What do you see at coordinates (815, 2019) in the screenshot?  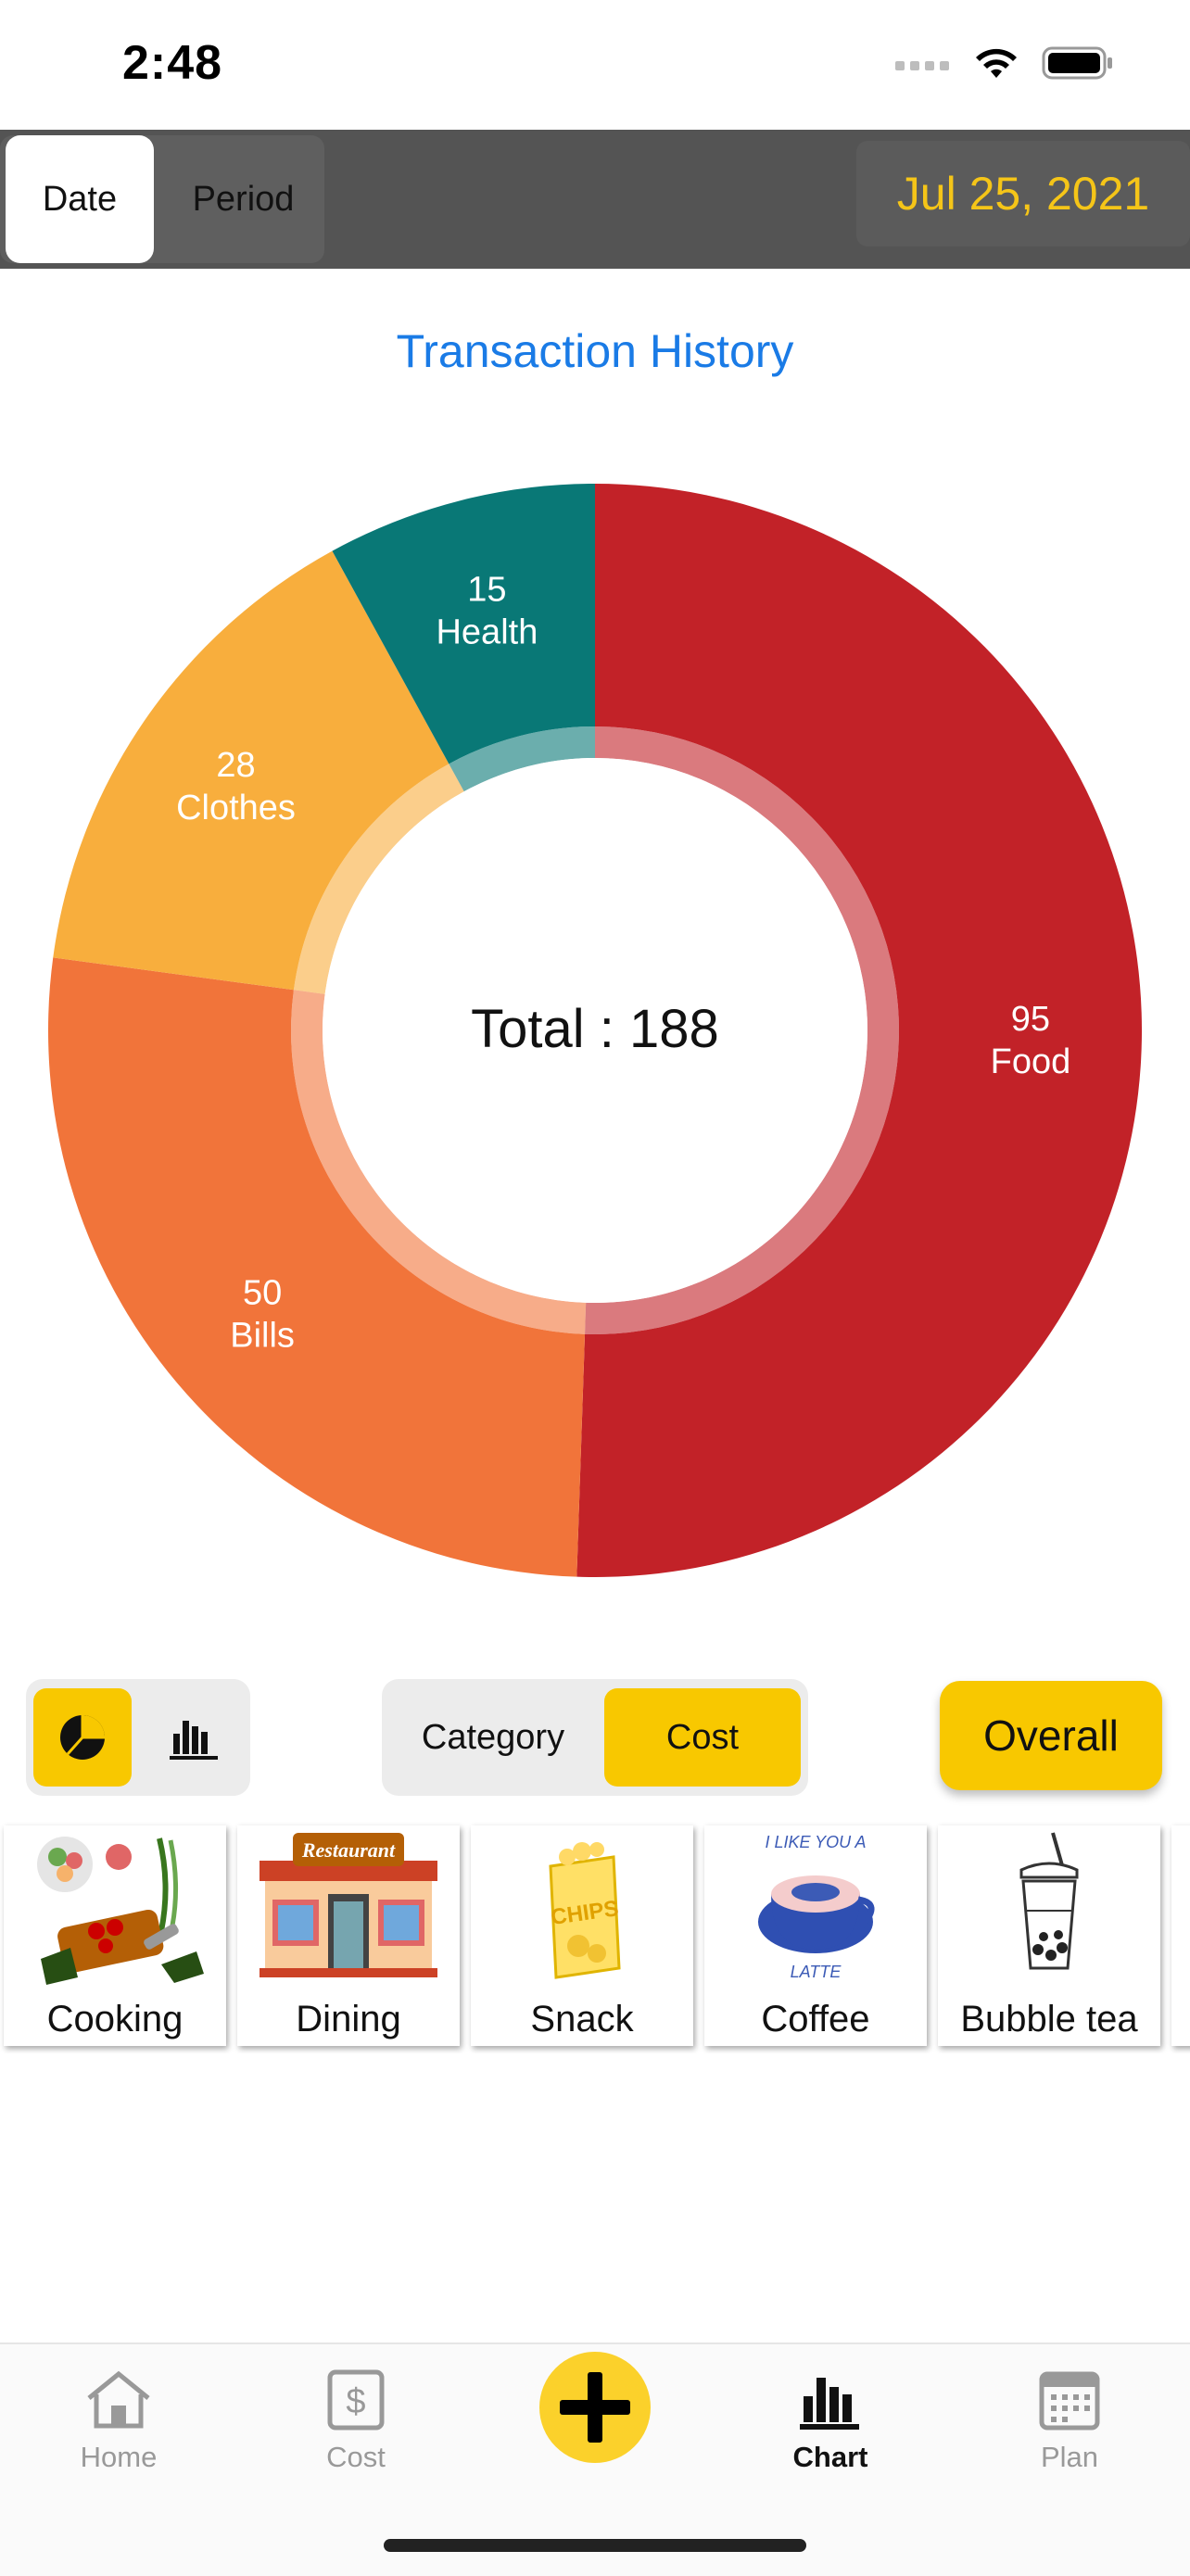 I see `category-label: Coffee` at bounding box center [815, 2019].